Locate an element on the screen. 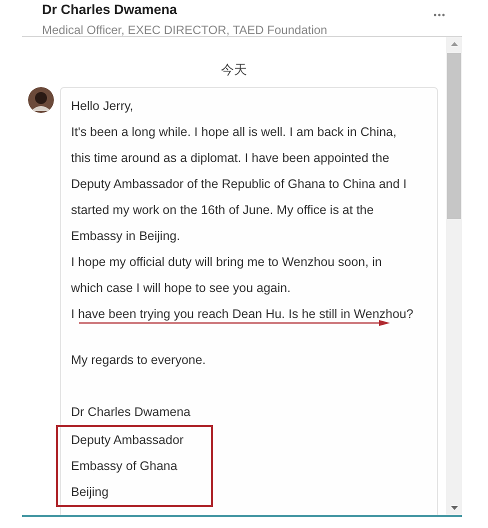 The width and height of the screenshot is (488, 528). message-line: Hello Jerry, is located at coordinates (102, 106).